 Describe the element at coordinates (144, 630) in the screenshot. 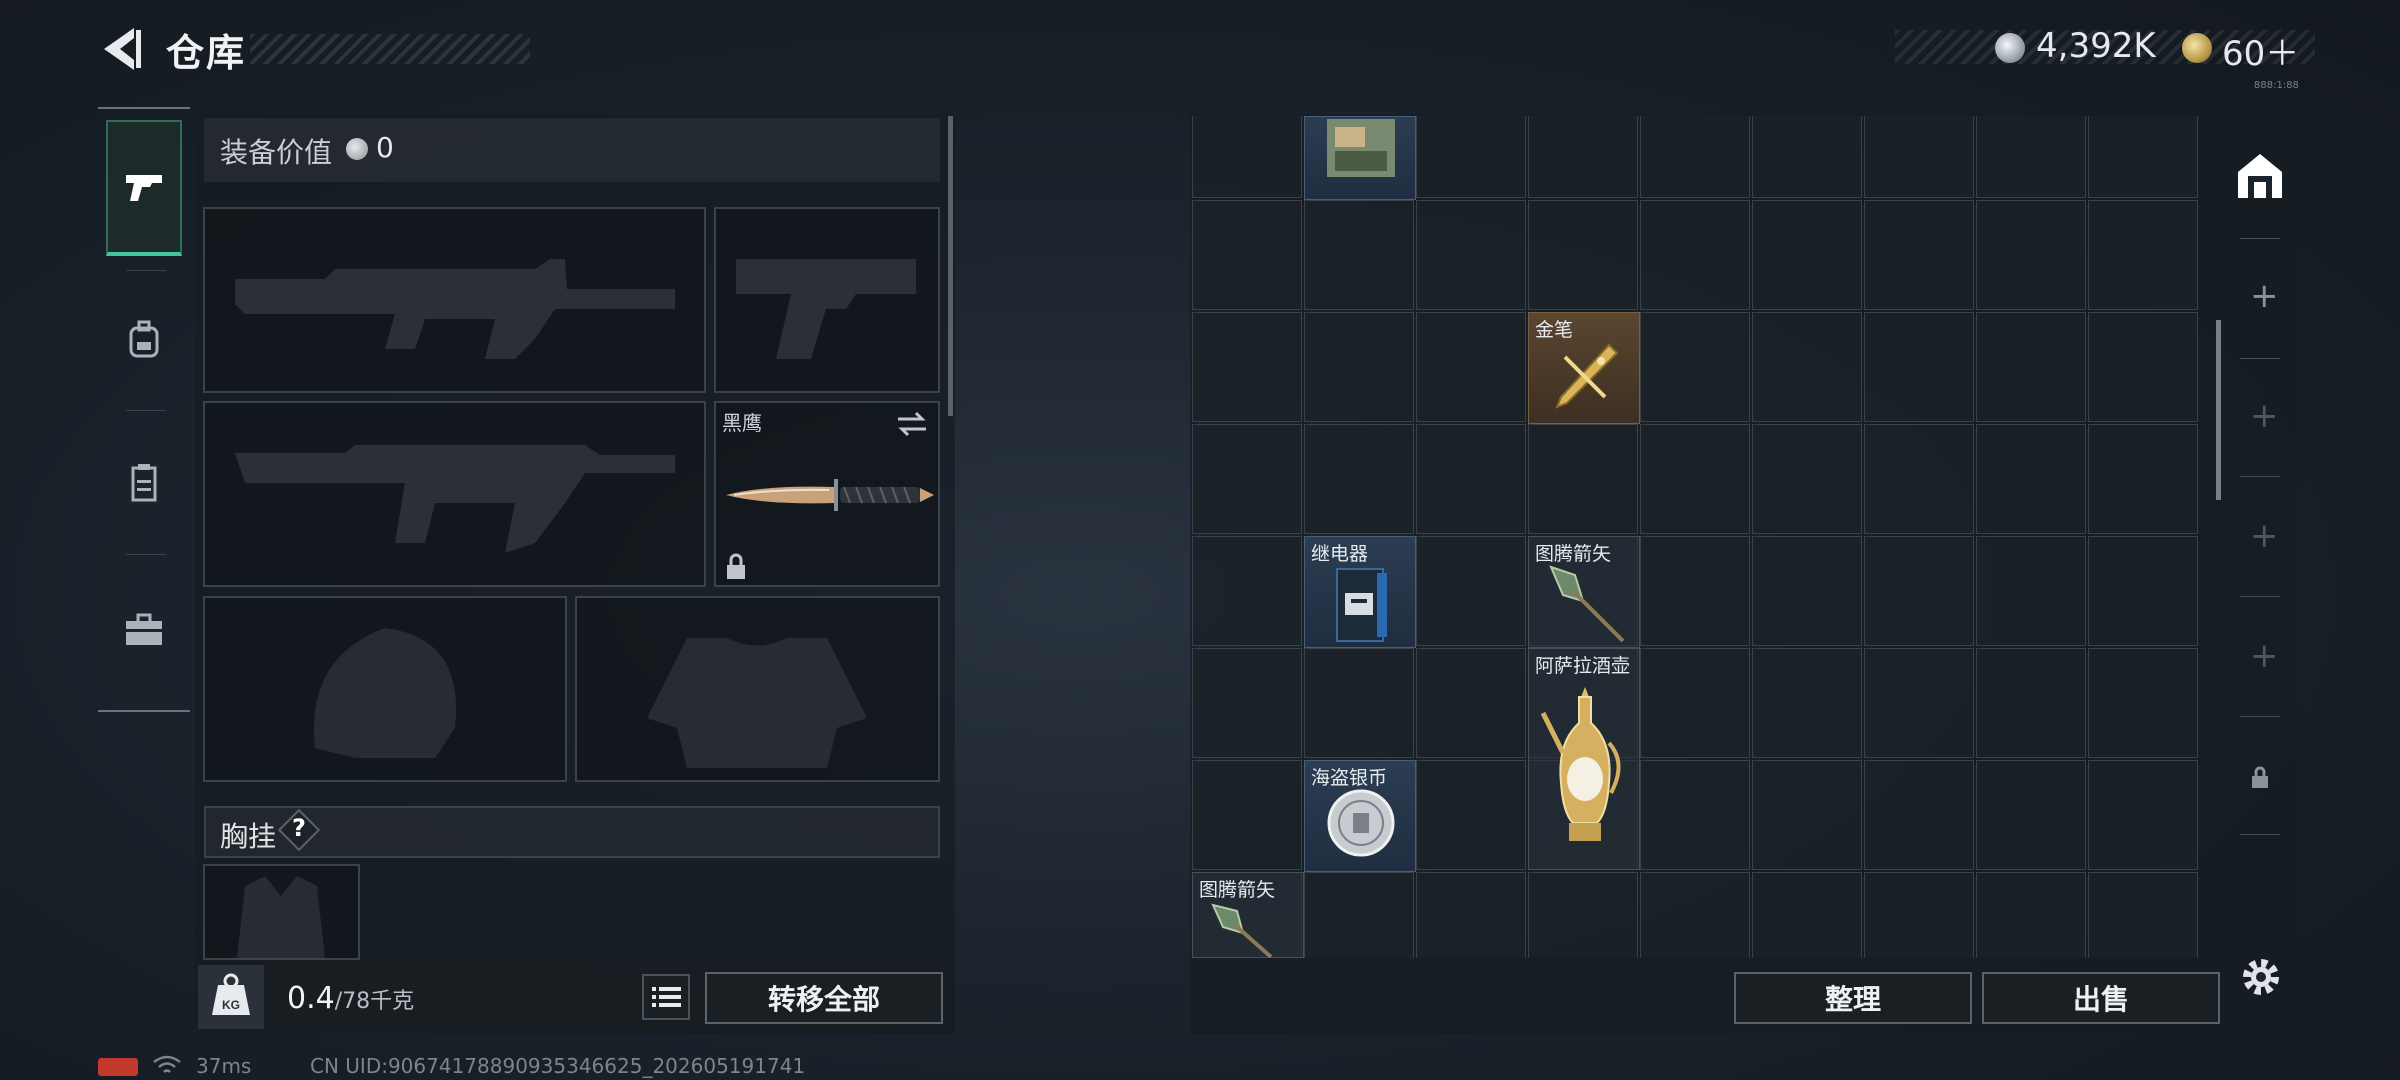

I see `tab-toolbox` at that location.